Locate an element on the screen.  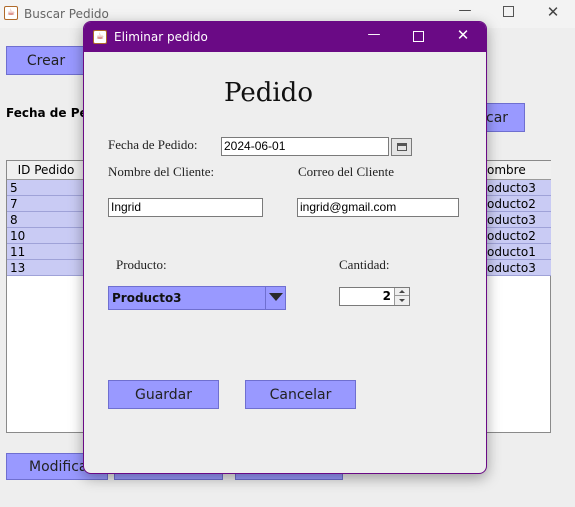
correo-cliente-label: Correo del Cliente is located at coordinates (346, 171).